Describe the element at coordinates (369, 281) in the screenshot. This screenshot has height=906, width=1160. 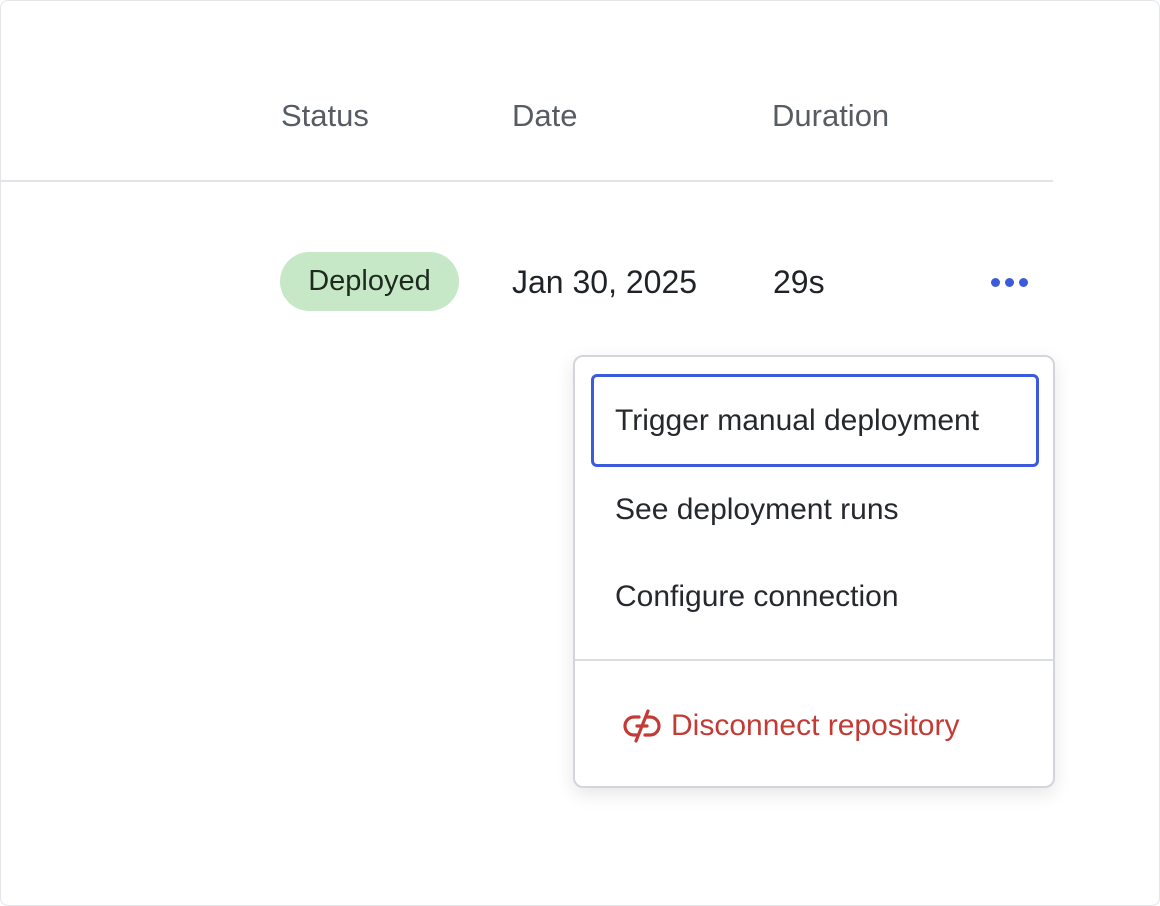
I see `status-badge: Deployed` at that location.